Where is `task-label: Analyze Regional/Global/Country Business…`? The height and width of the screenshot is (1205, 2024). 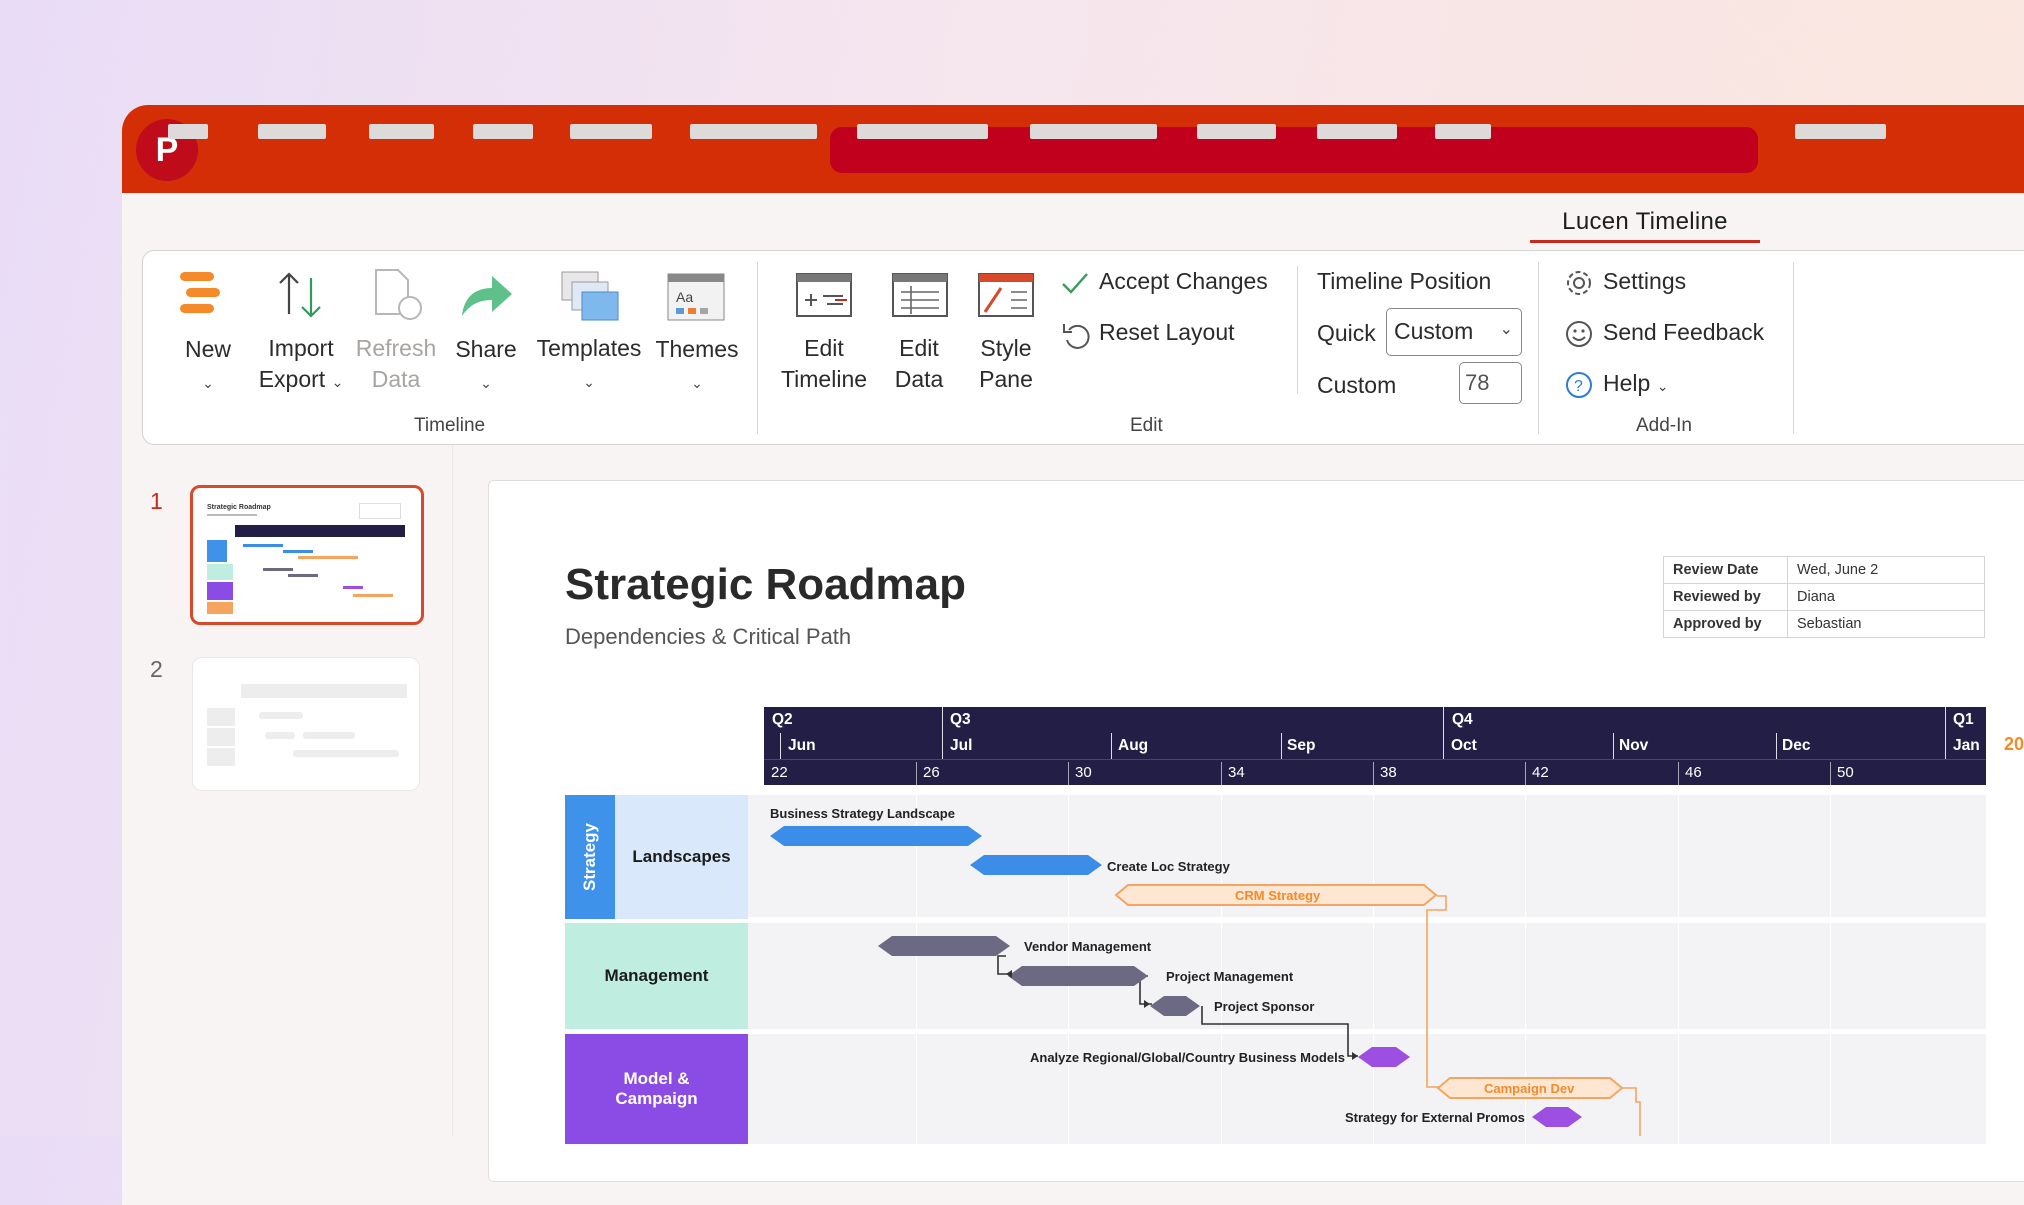 task-label: Analyze Regional/Global/Country Business… is located at coordinates (1187, 1057).